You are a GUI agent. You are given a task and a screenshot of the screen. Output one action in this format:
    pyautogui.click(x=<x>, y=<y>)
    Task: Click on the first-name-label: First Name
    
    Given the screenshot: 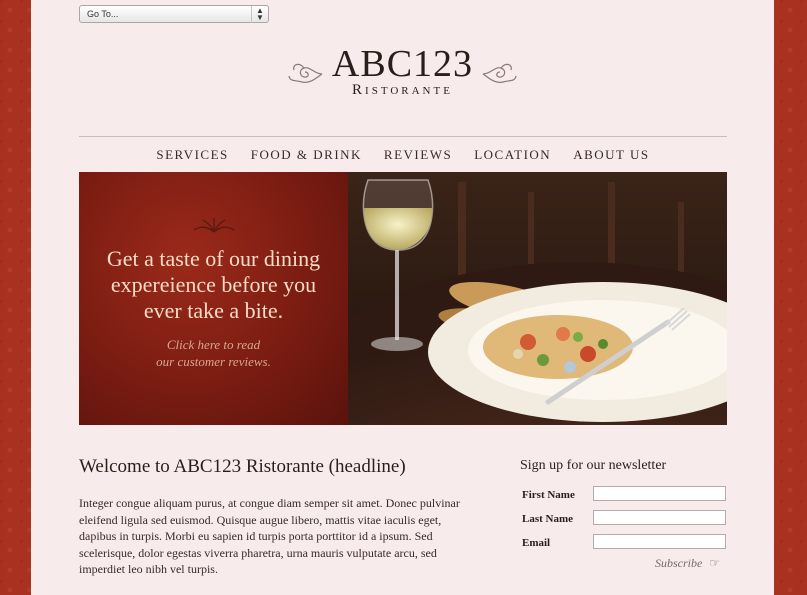 What is the action you would take?
    pyautogui.click(x=548, y=495)
    